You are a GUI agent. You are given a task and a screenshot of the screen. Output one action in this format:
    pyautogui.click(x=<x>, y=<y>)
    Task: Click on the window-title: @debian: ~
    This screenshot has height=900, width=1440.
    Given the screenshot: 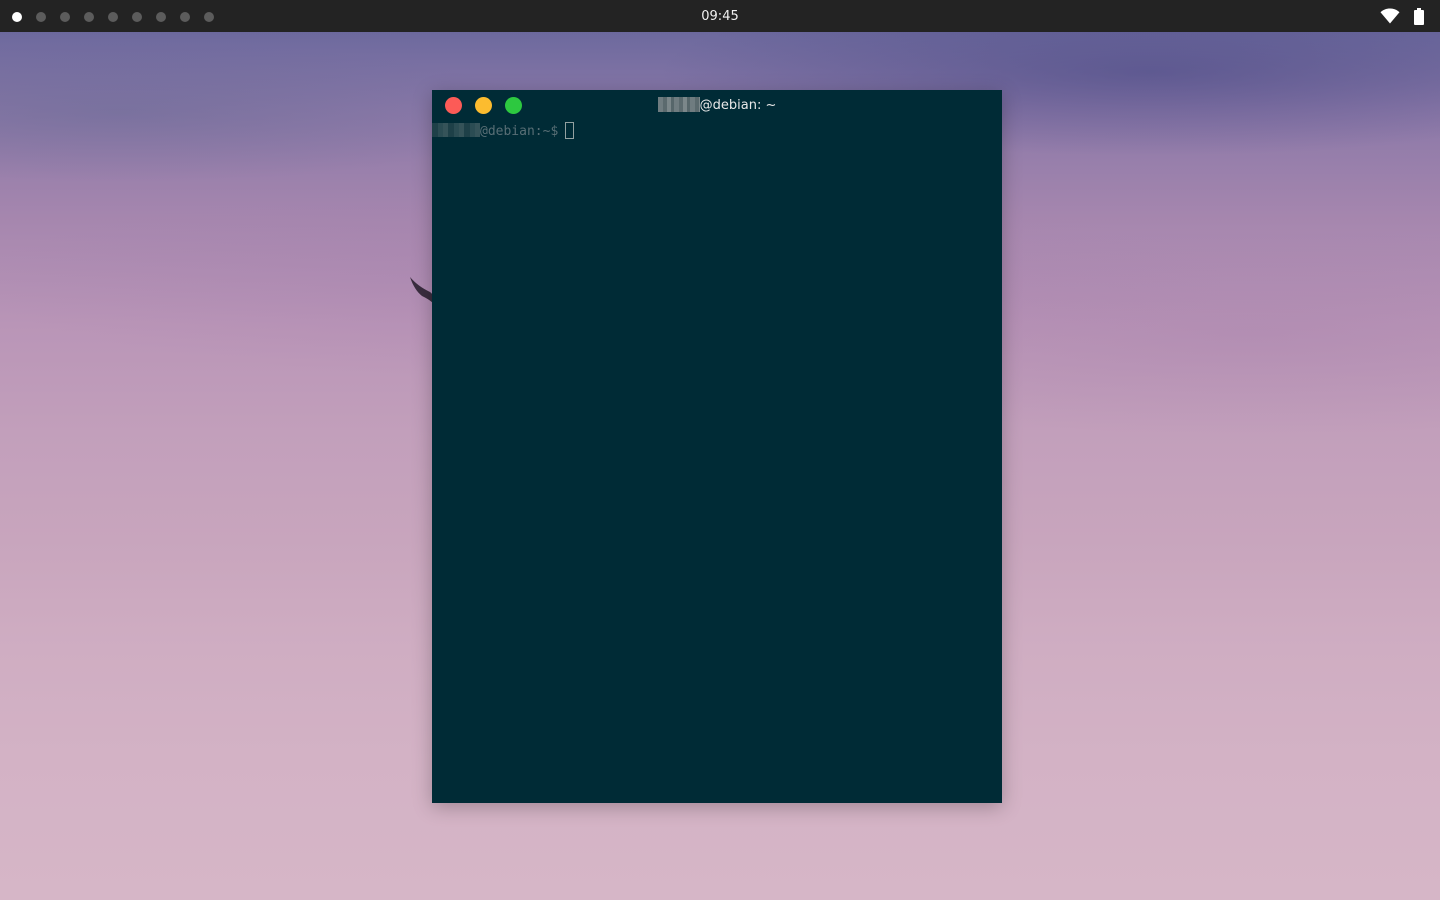 What is the action you would take?
    pyautogui.click(x=717, y=104)
    